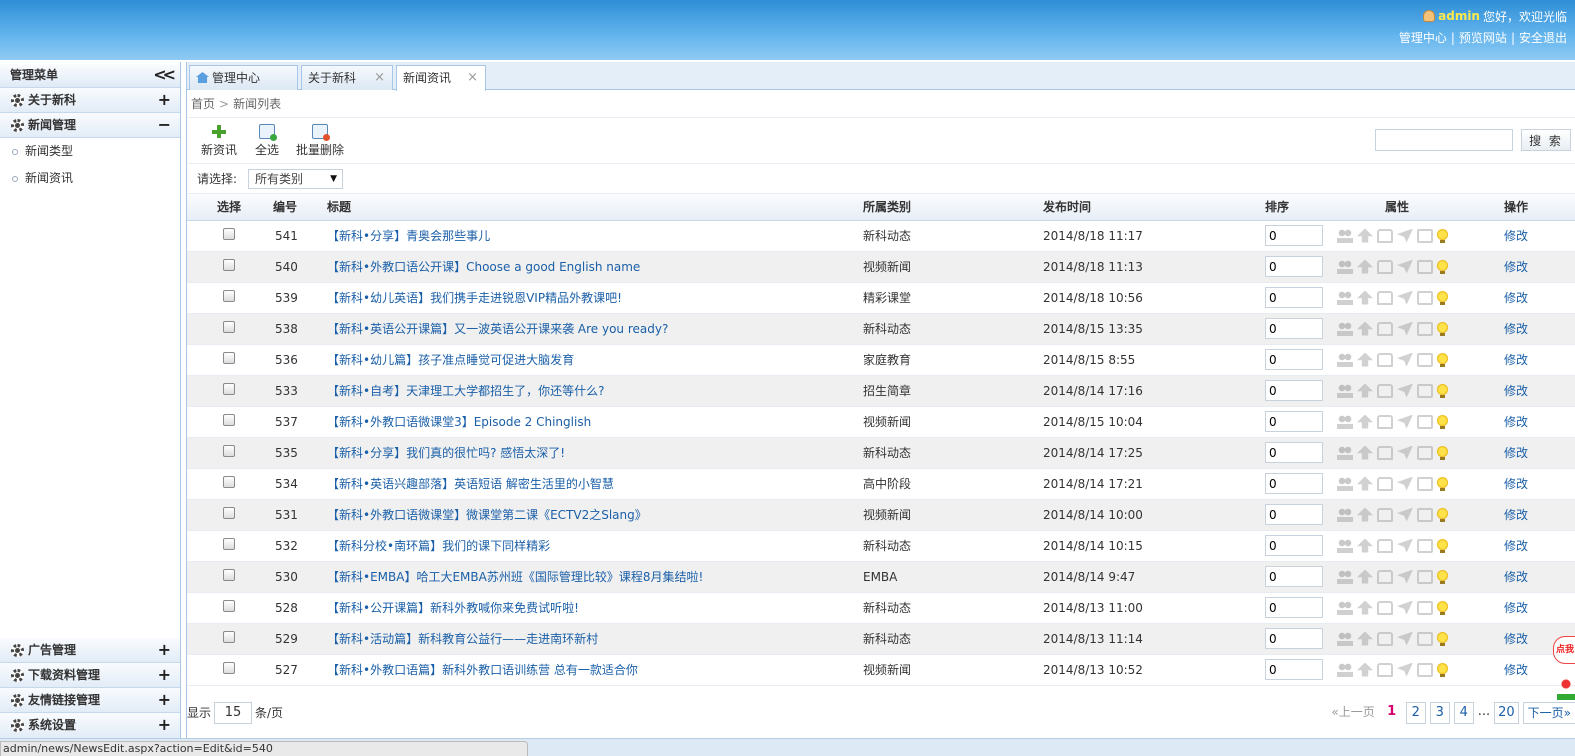 Image resolution: width=1575 pixels, height=756 pixels. What do you see at coordinates (1444, 140) in the screenshot?
I see `search-input` at bounding box center [1444, 140].